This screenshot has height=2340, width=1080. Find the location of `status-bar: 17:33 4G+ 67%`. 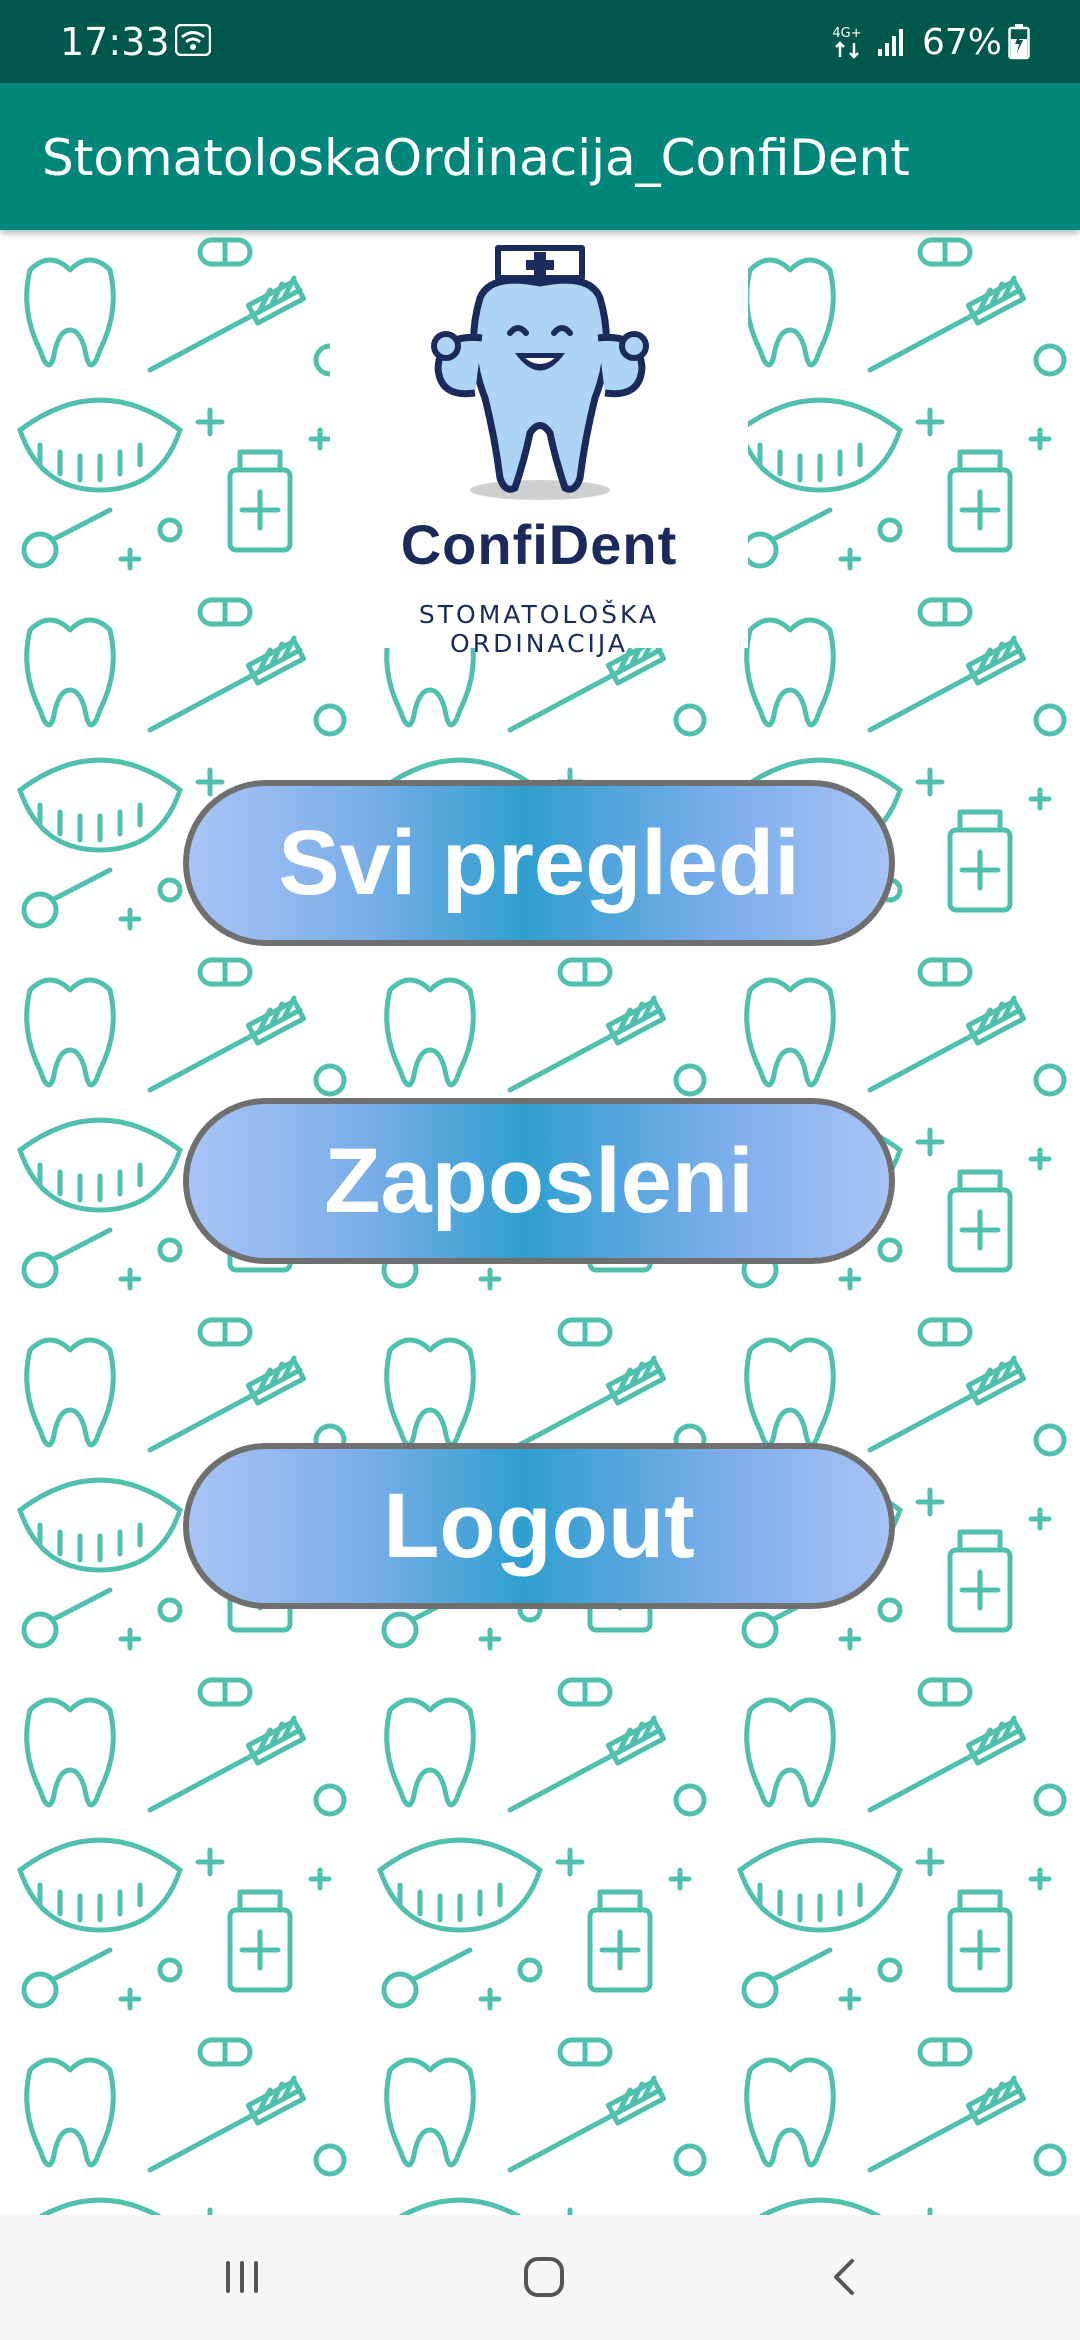

status-bar: 17:33 4G+ 67% is located at coordinates (540, 41).